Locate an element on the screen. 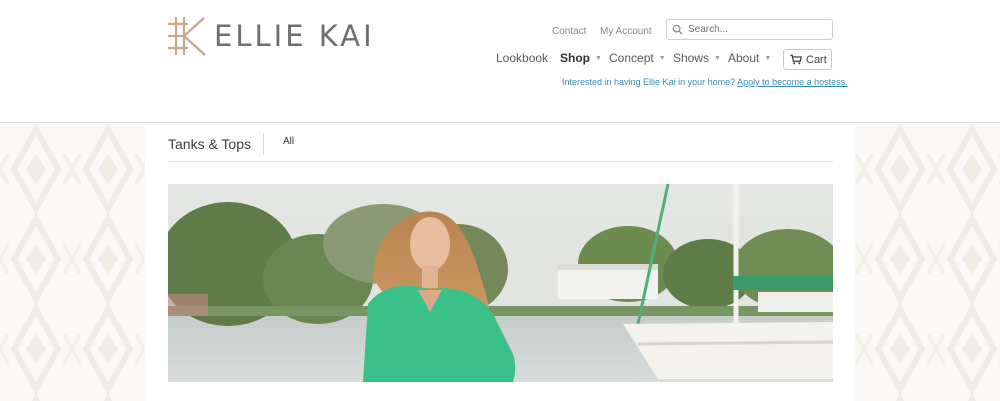 The image size is (1000, 401). nav-shows-label: Shows is located at coordinates (691, 58).